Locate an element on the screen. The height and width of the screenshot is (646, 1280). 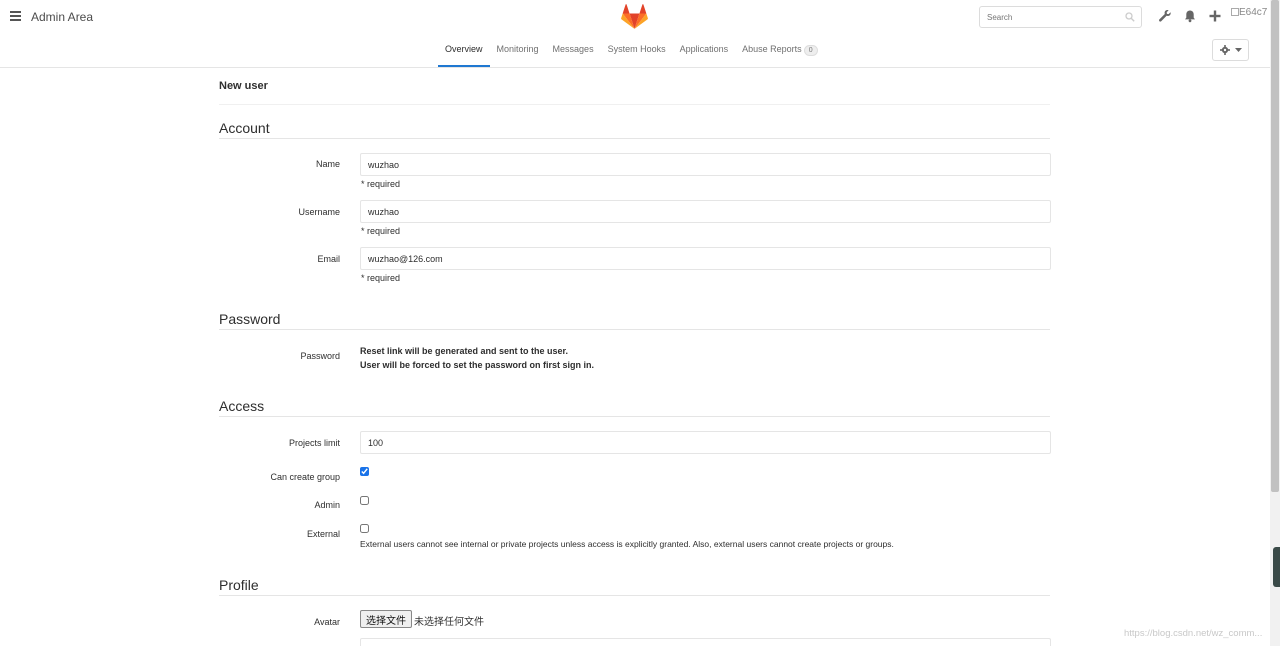
projects-limit-input is located at coordinates (705, 442).